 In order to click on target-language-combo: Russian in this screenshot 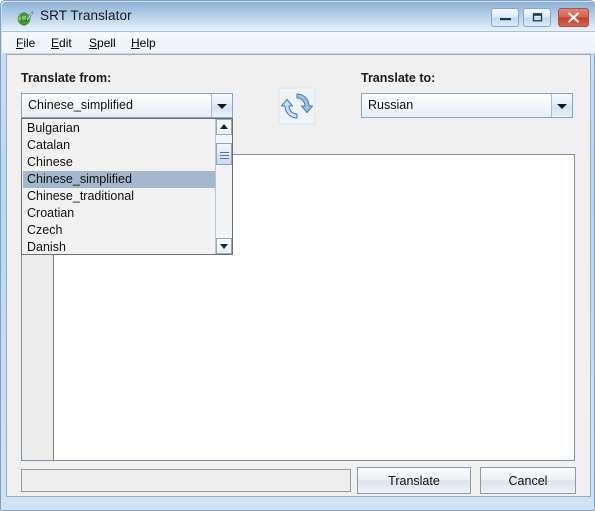, I will do `click(467, 105)`.